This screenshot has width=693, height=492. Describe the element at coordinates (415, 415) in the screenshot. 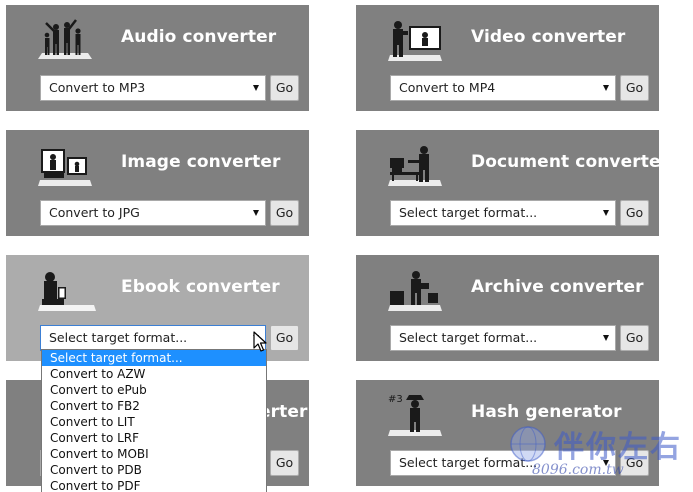

I see `hash-person-icon: #3` at that location.